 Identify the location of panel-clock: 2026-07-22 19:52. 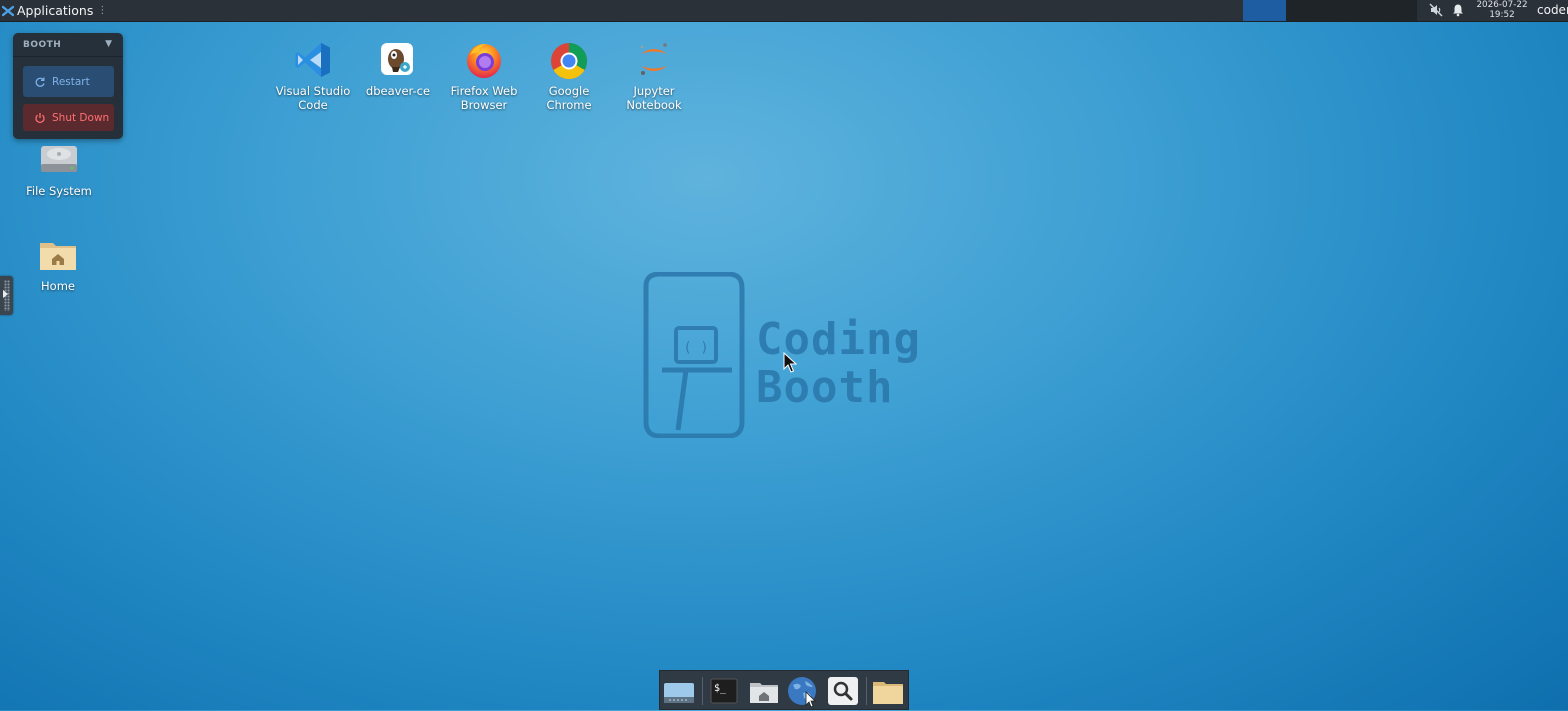
(1502, 10).